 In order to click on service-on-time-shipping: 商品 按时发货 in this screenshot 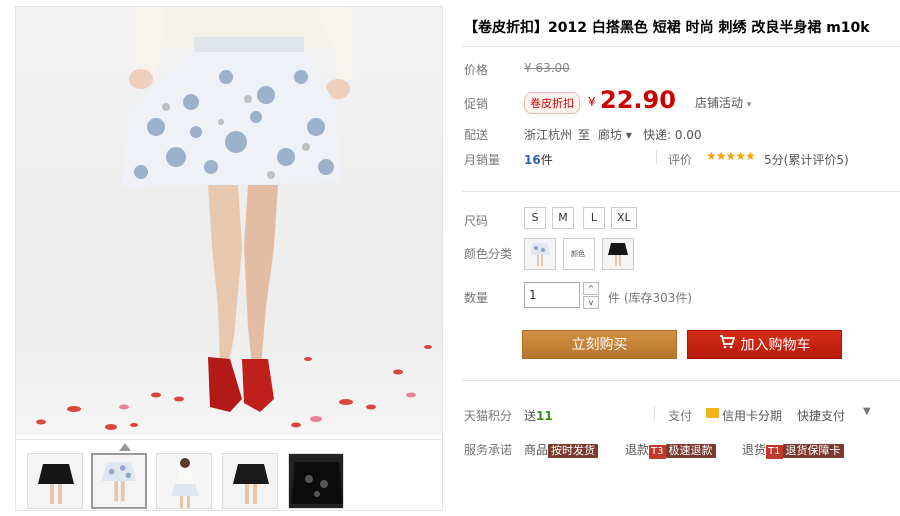, I will do `click(561, 449)`.